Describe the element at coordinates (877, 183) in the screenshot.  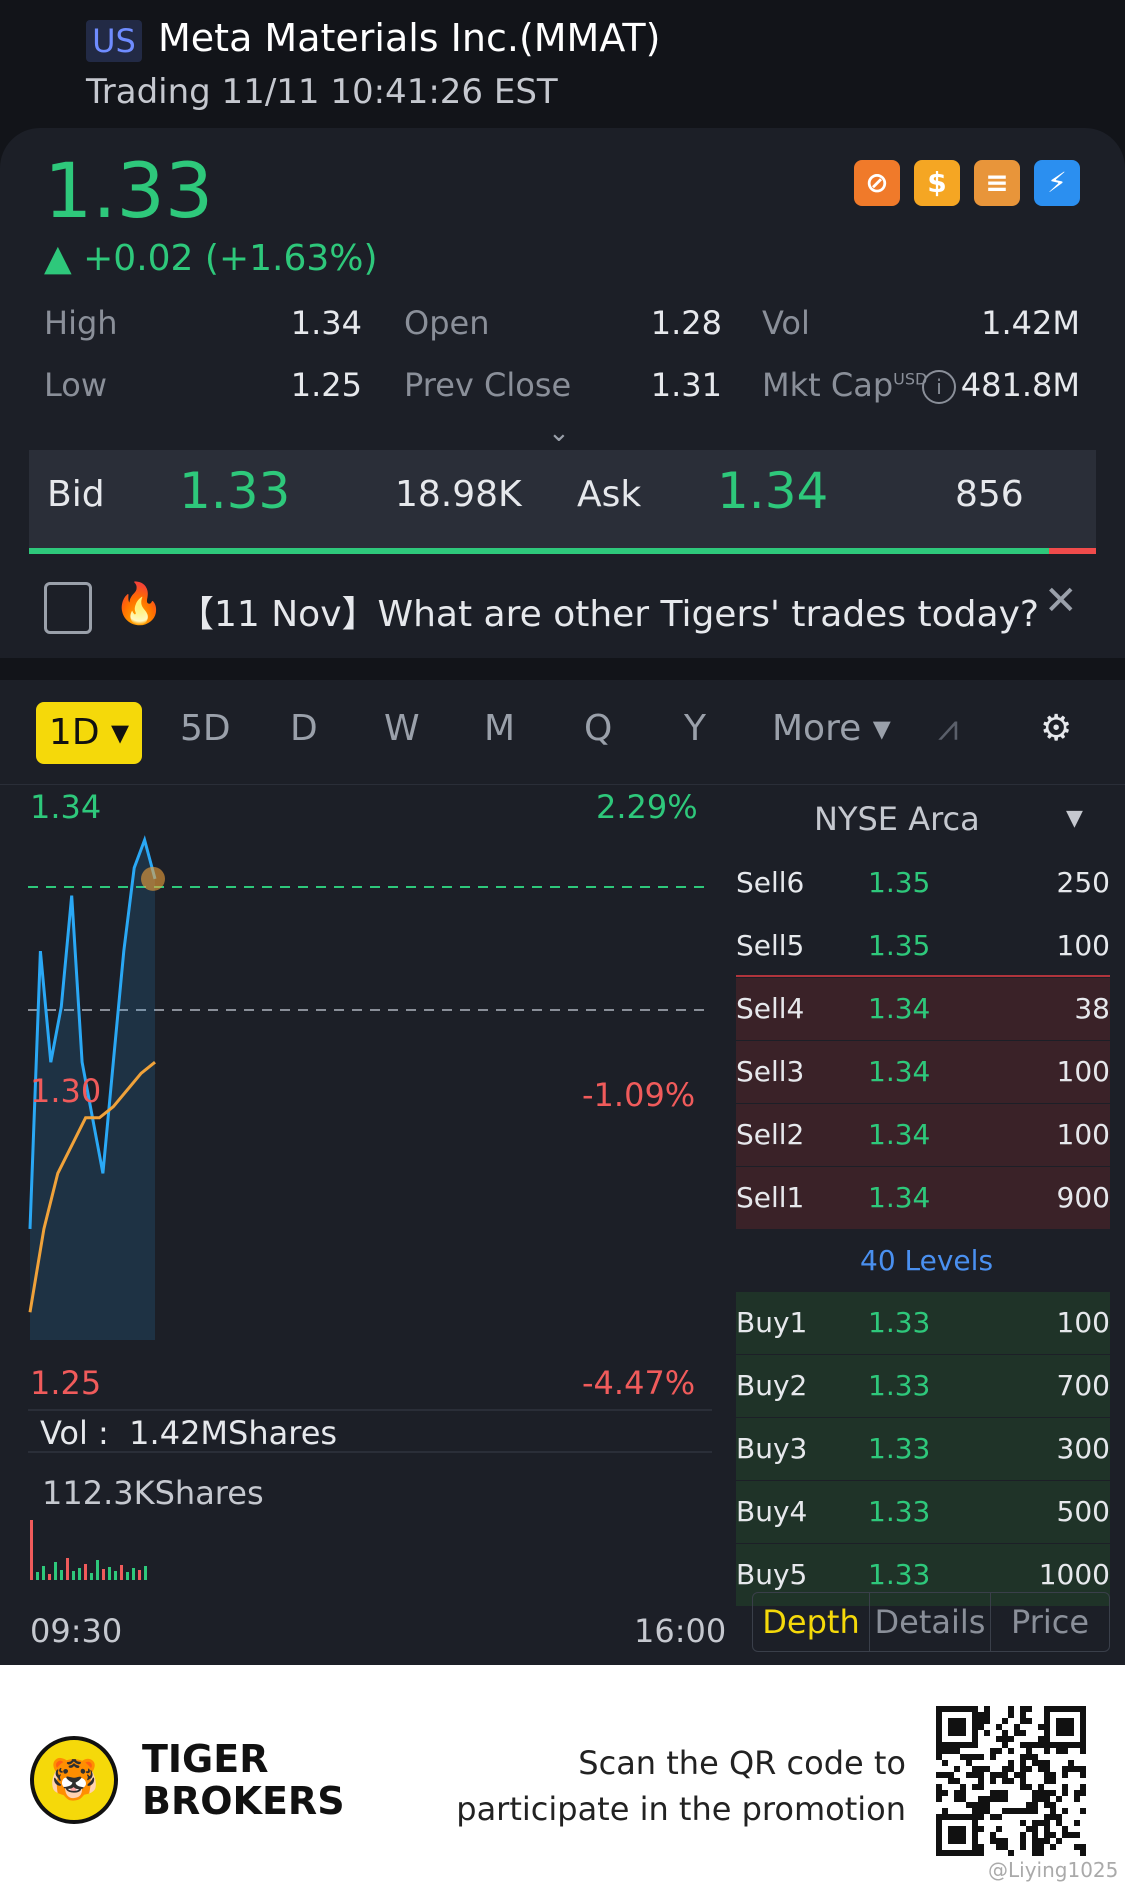
I see `no-shorting-icon: ⊘` at that location.